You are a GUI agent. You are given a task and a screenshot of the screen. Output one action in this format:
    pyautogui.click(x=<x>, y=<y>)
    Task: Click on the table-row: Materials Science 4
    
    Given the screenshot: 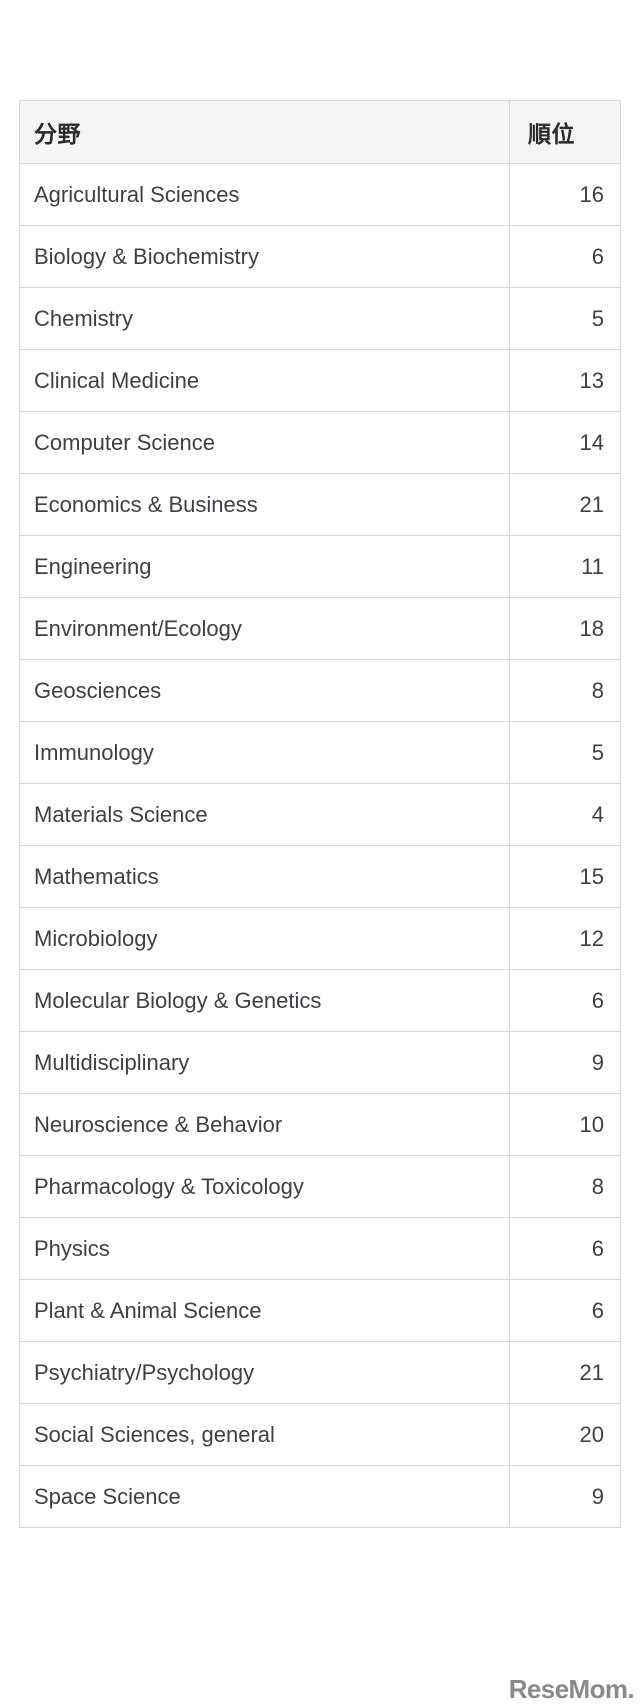 What is the action you would take?
    pyautogui.click(x=320, y=814)
    